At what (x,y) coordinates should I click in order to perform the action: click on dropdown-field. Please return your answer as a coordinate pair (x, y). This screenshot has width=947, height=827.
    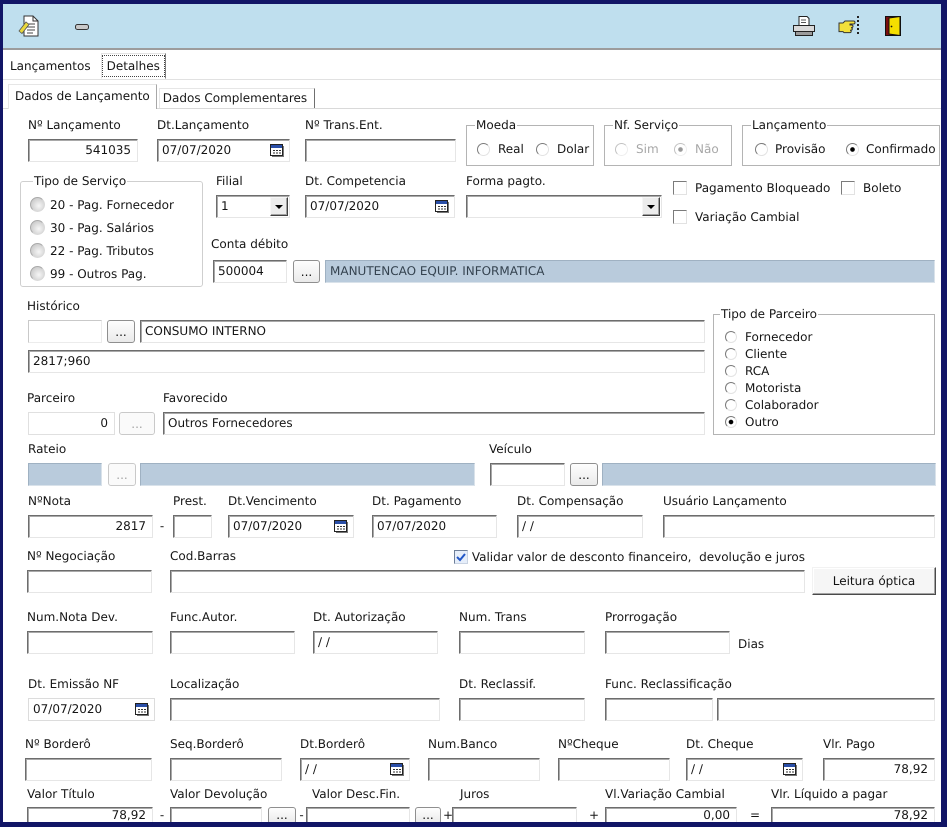
    Looking at the image, I should click on (564, 206).